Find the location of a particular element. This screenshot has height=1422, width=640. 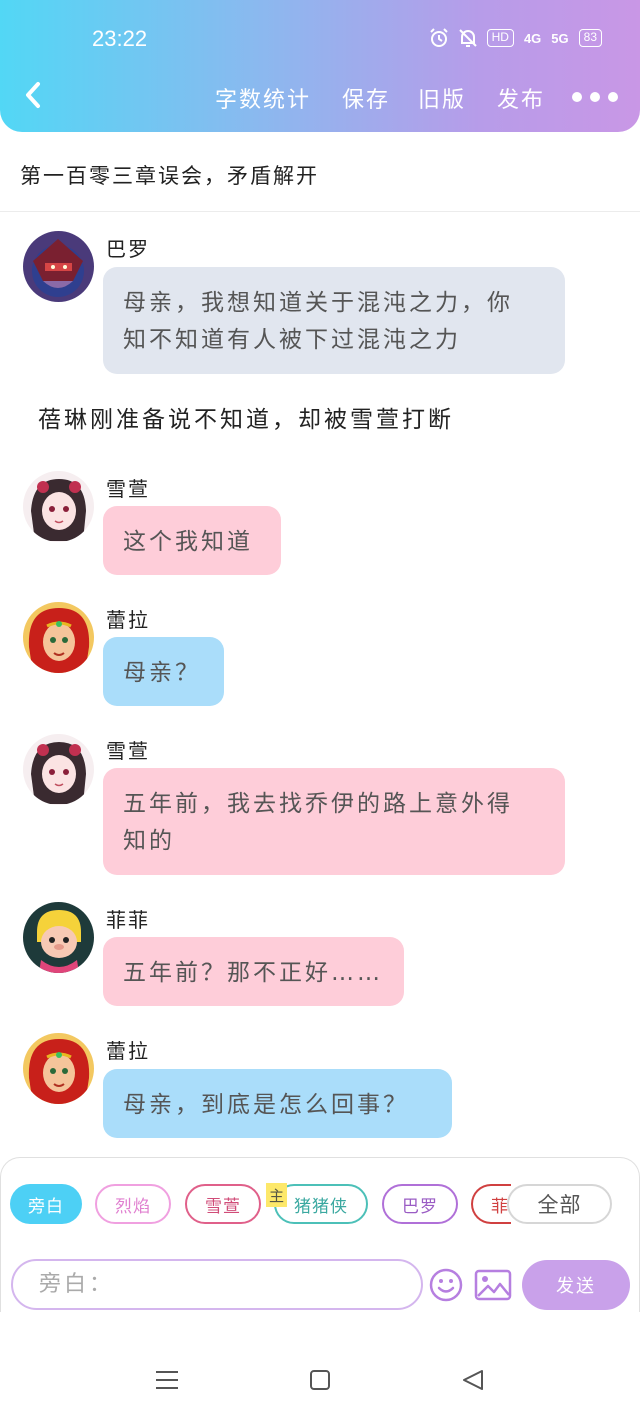

back-nav-icon is located at coordinates (473, 1380).